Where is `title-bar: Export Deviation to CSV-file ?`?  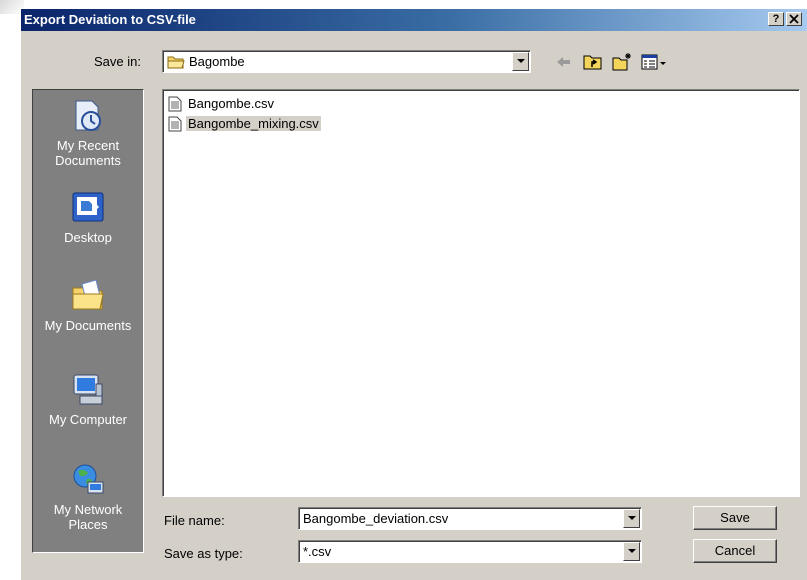
title-bar: Export Deviation to CSV-file ? is located at coordinates (414, 20).